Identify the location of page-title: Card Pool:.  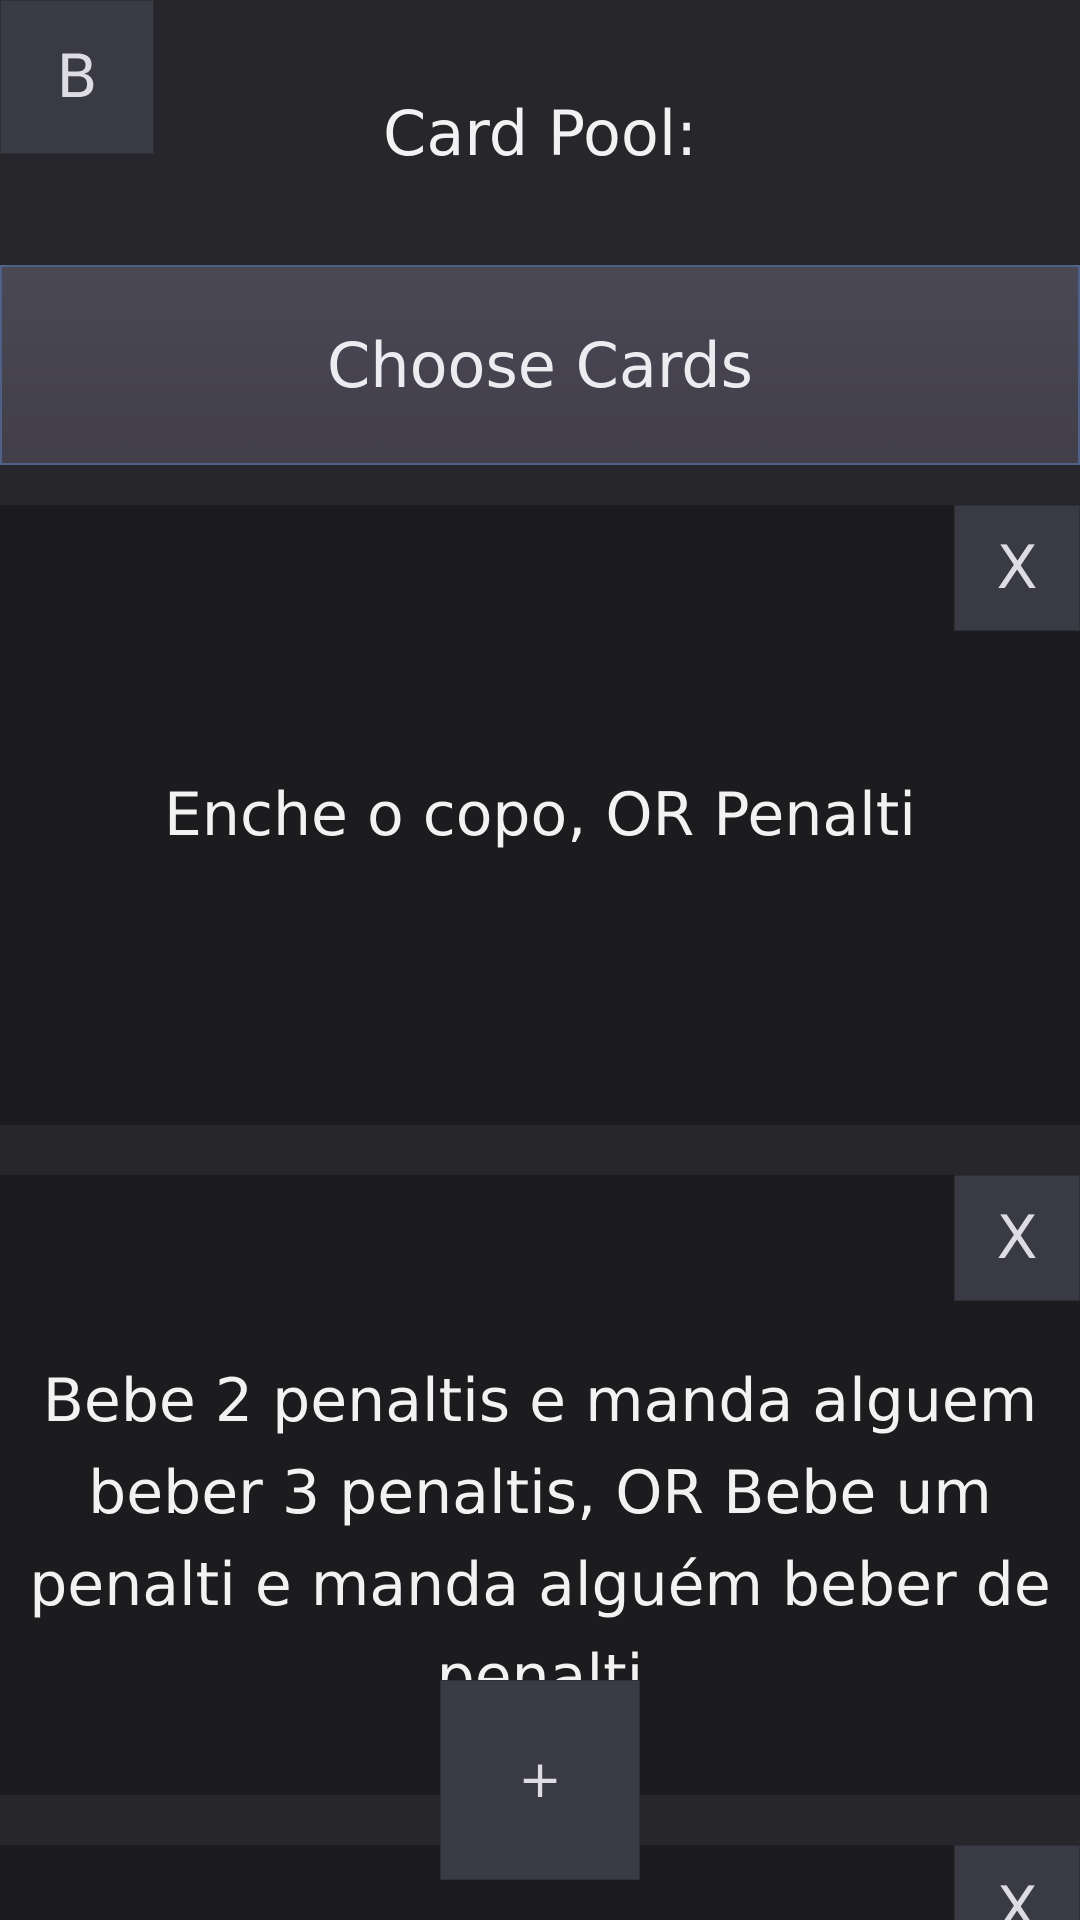
(540, 133).